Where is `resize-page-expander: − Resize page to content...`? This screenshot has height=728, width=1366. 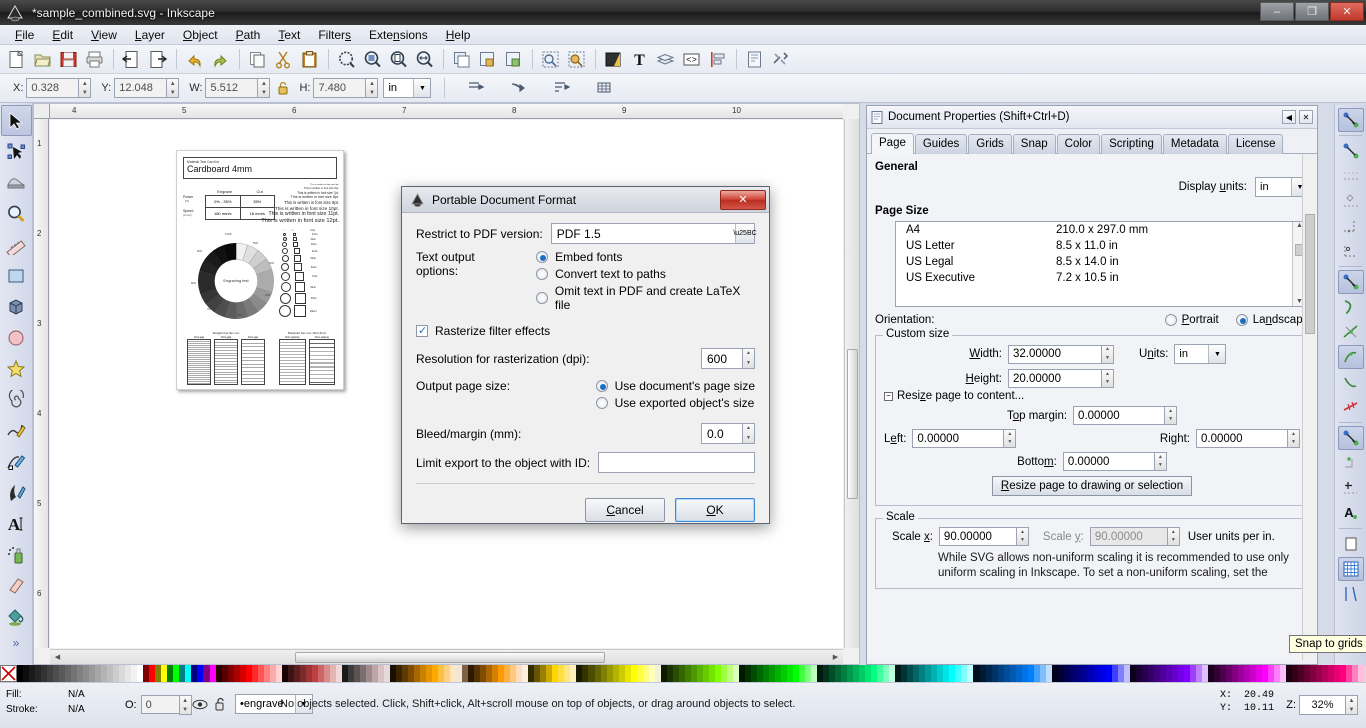
resize-page-expander: − Resize page to content... is located at coordinates (1092, 396).